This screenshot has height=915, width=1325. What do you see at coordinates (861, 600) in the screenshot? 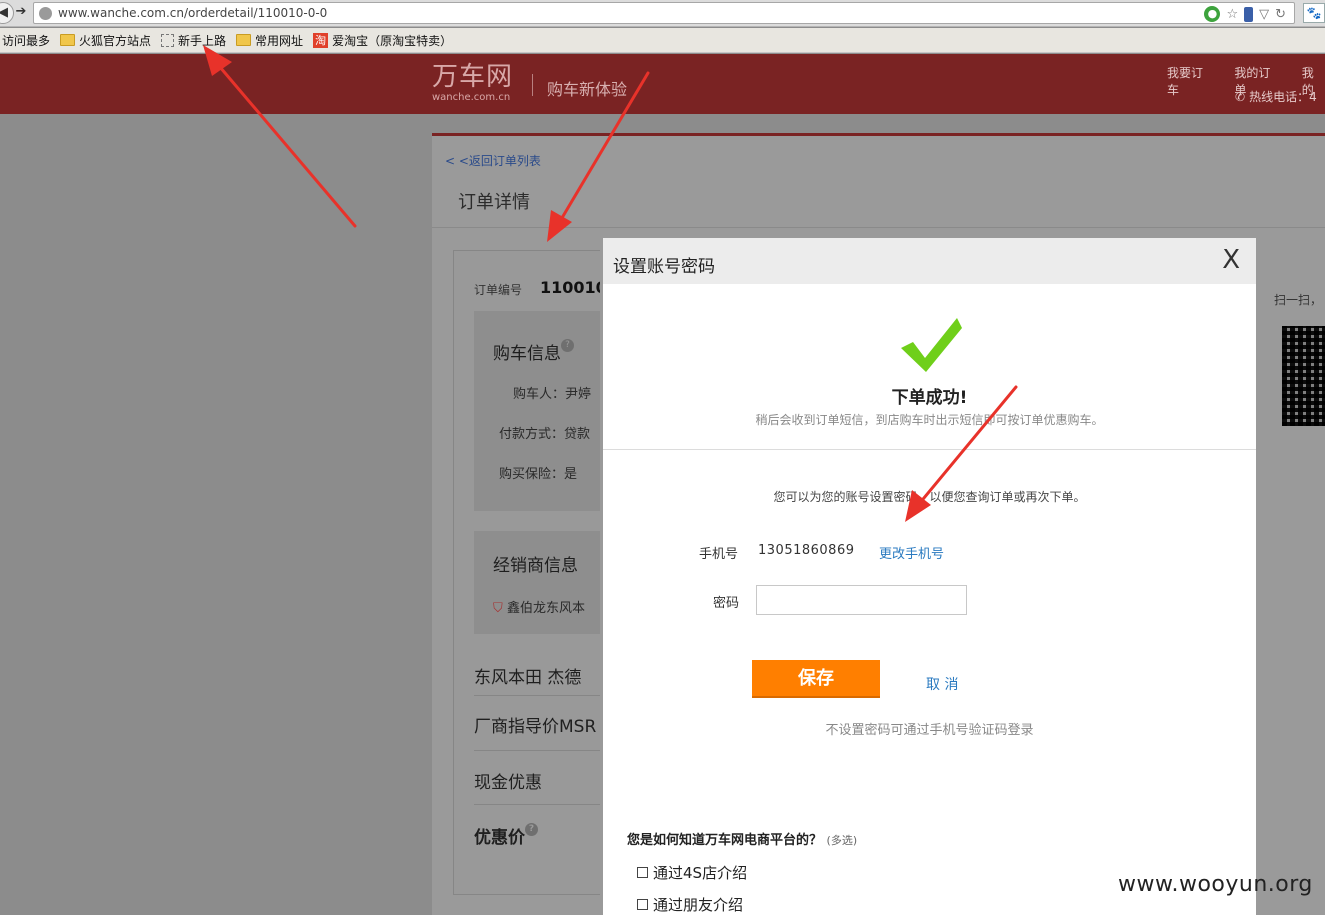
I see `password-input` at bounding box center [861, 600].